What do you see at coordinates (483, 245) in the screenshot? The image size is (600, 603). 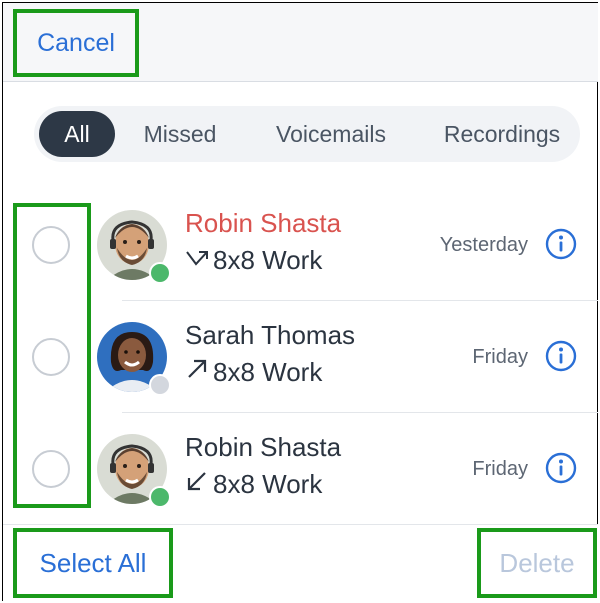 I see `call-date: Yesterday` at bounding box center [483, 245].